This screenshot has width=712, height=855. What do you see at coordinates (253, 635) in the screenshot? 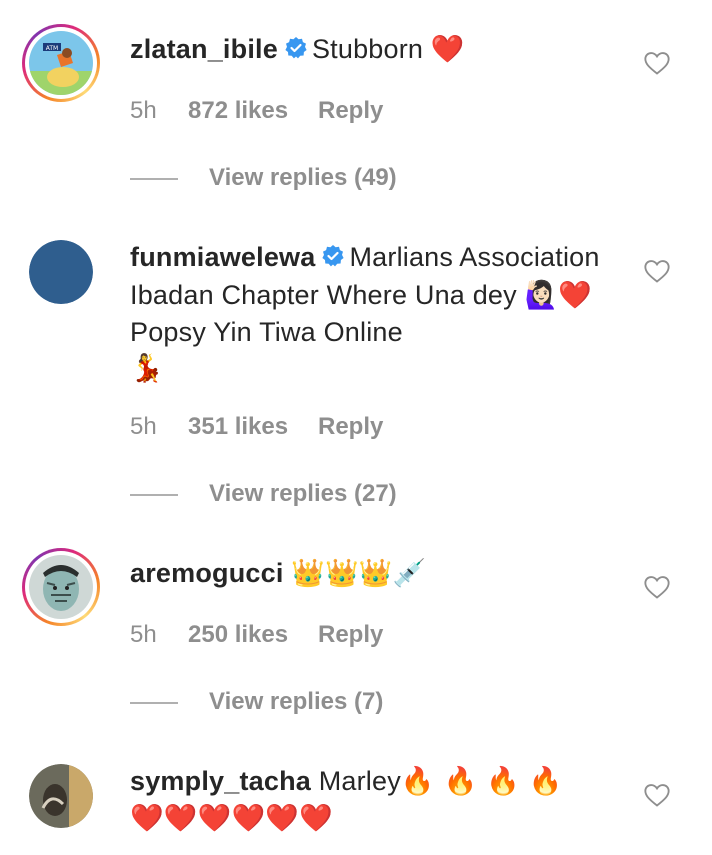
I see `likes-count: 250 likes` at bounding box center [253, 635].